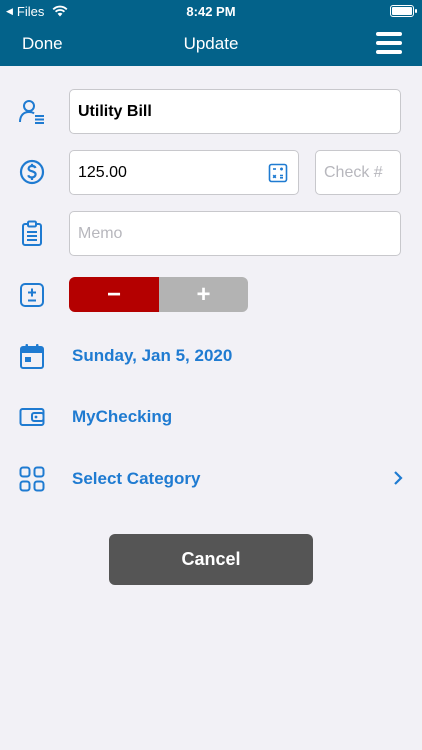  What do you see at coordinates (235, 233) in the screenshot?
I see `memo-input: Memo` at bounding box center [235, 233].